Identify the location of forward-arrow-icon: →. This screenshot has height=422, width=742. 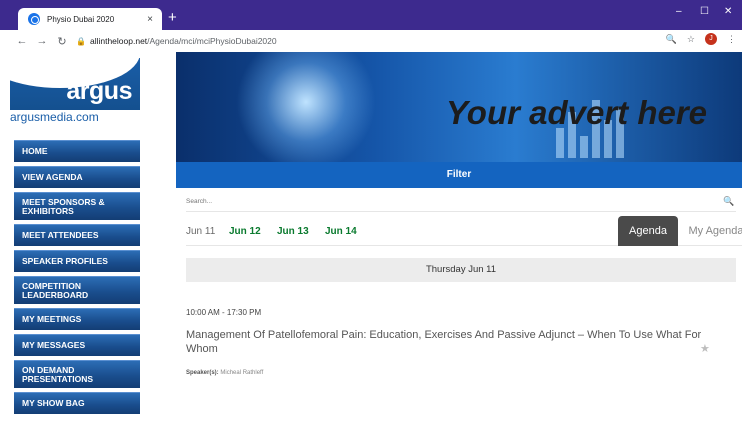
(42, 41).